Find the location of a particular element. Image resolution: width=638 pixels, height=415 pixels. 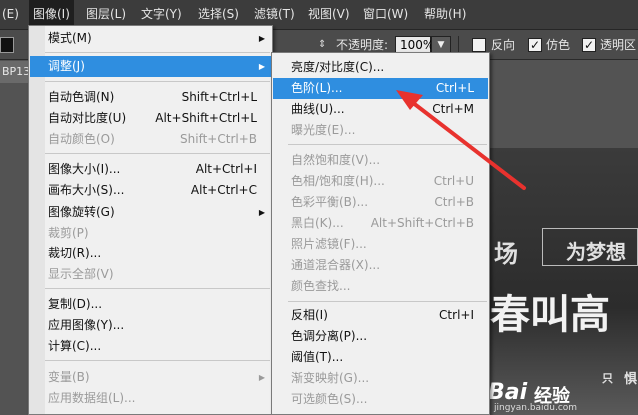

menu-item-hue-saturation: 色相/饱和度(H)... Ctrl+U is located at coordinates (380, 181).